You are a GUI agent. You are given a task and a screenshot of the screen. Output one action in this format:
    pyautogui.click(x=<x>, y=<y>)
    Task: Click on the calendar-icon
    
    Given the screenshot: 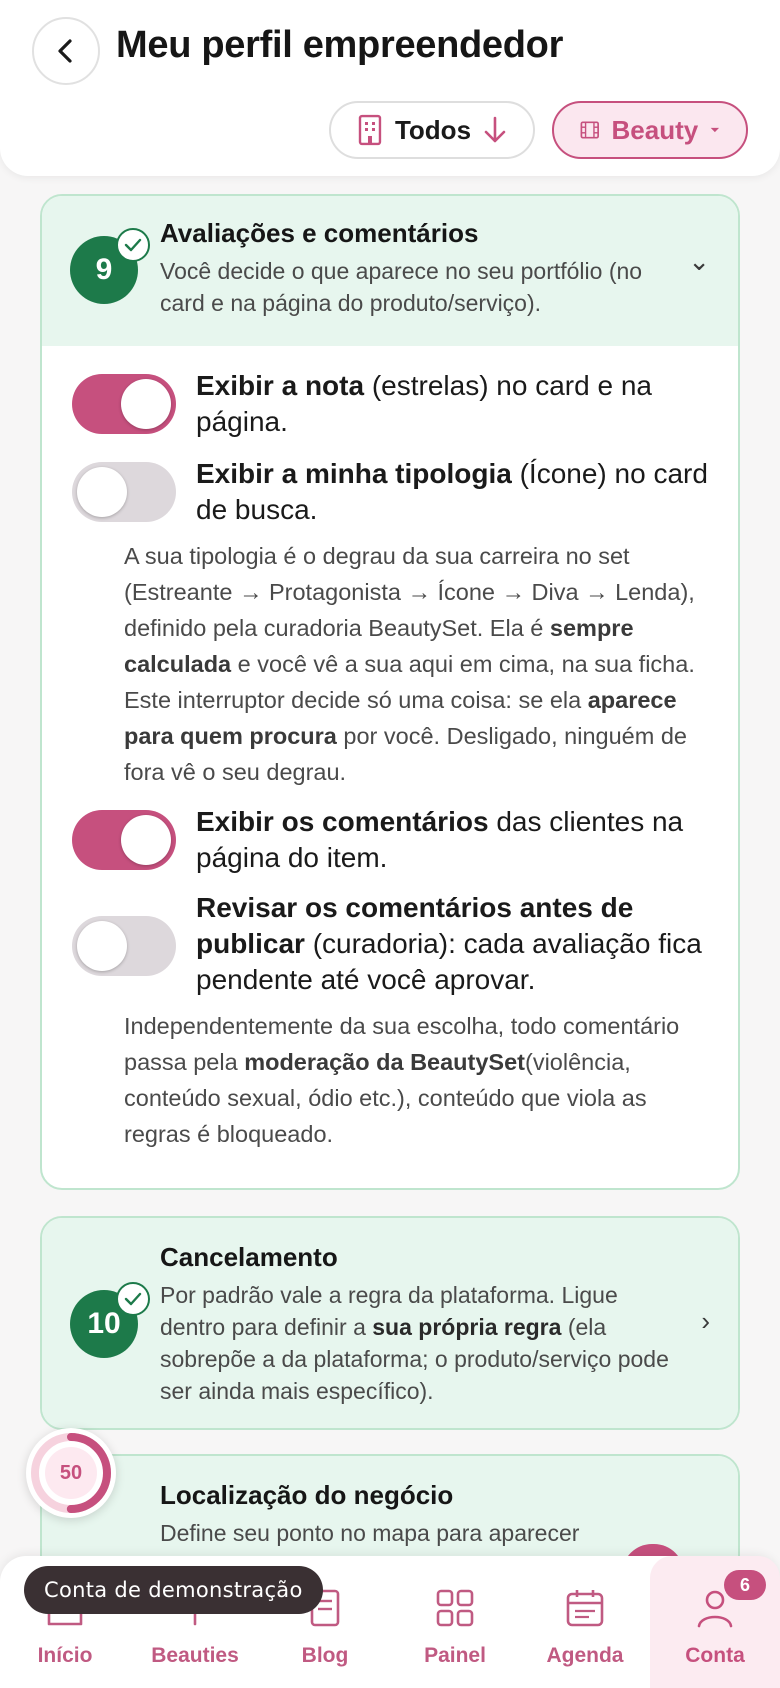 What is the action you would take?
    pyautogui.click(x=585, y=1608)
    